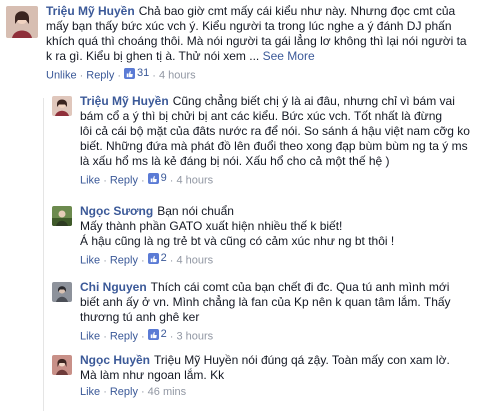 This screenshot has width=495, height=411. What do you see at coordinates (121, 74) in the screenshot?
I see `comment-actions: Unlike · Reply · 31 · 4 hours` at bounding box center [121, 74].